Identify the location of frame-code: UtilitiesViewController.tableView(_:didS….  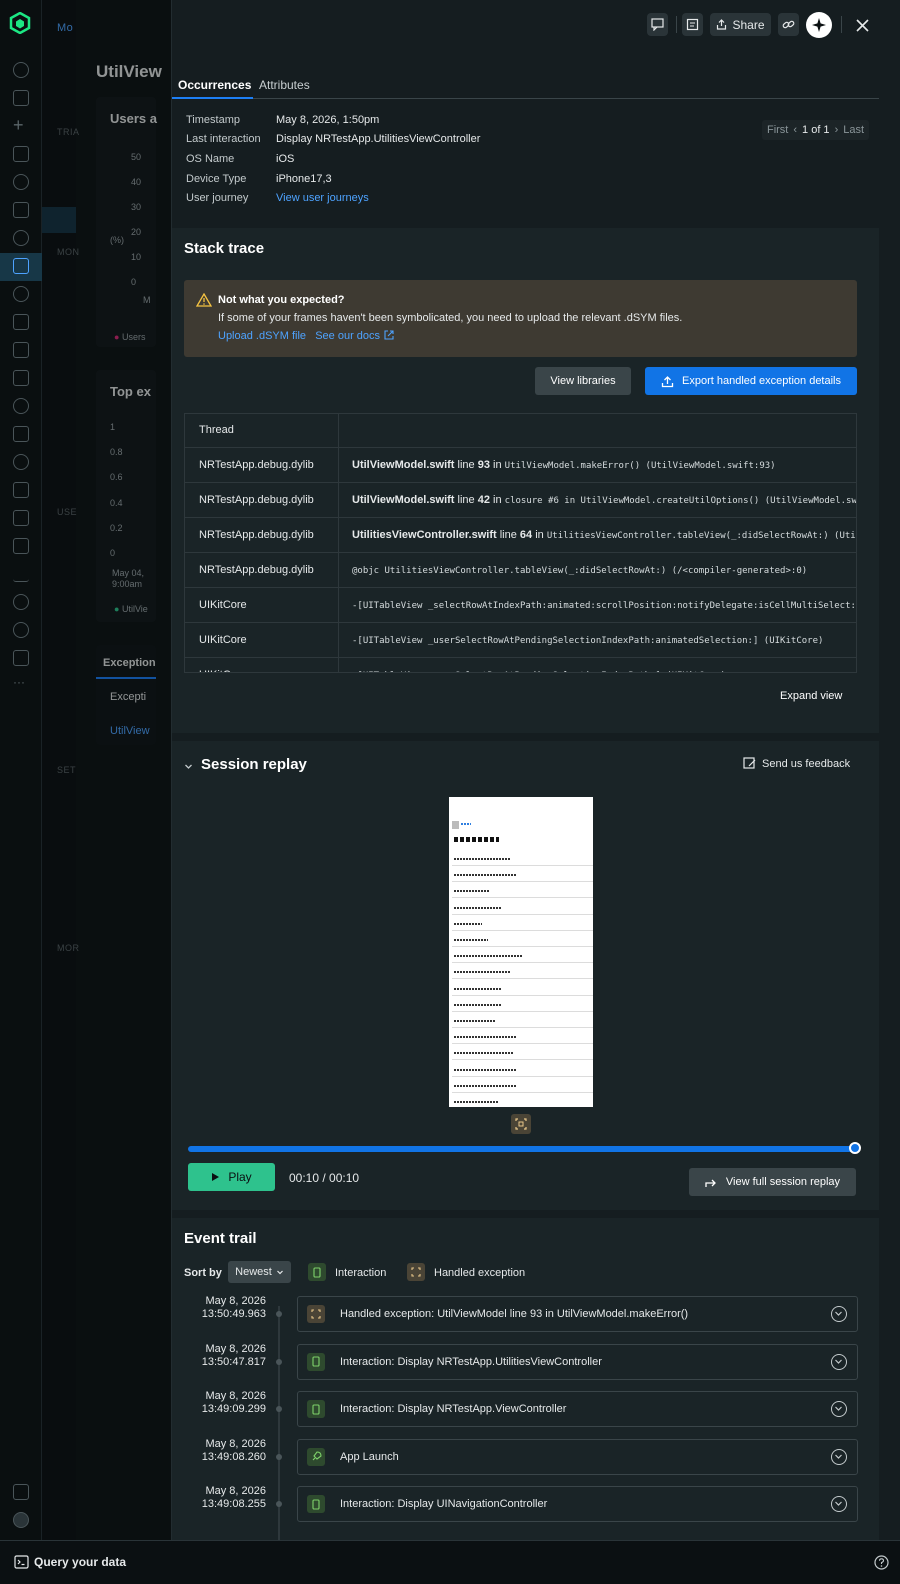
(701, 536).